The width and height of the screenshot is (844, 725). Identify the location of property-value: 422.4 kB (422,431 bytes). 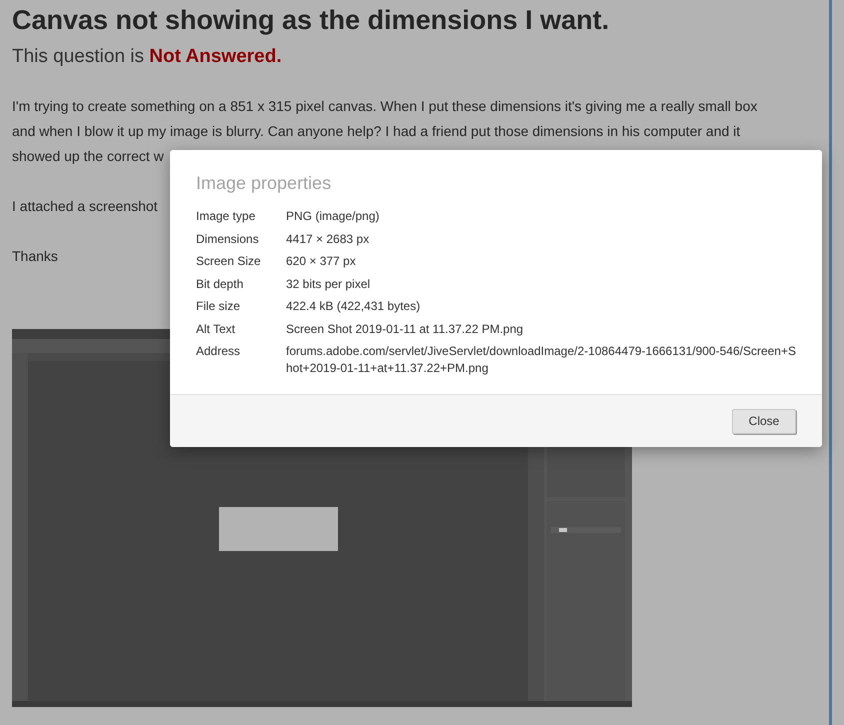
(354, 306).